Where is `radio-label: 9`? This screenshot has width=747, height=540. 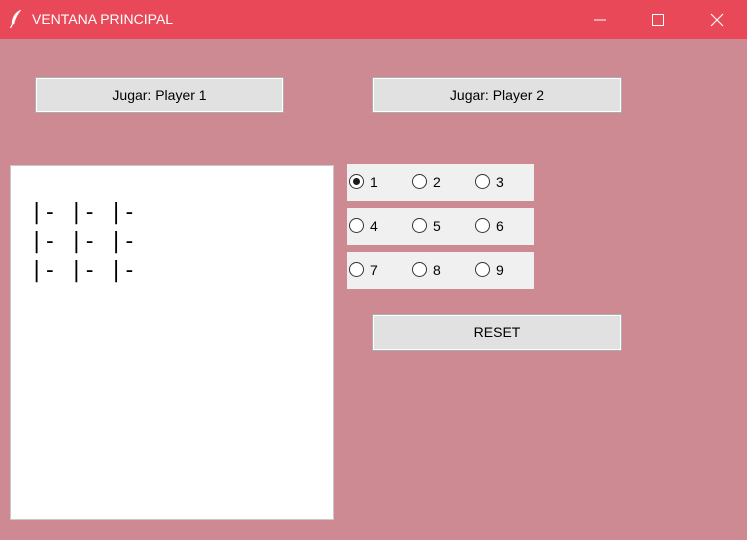 radio-label: 9 is located at coordinates (500, 270).